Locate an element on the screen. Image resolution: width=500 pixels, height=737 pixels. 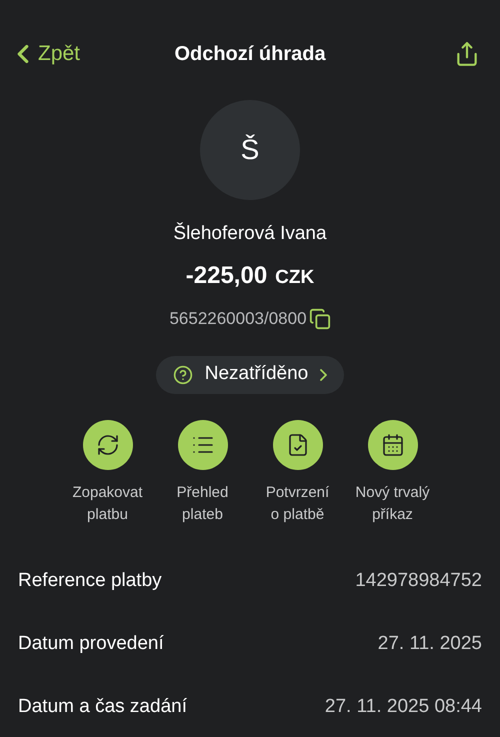
refresh-icon is located at coordinates (108, 444).